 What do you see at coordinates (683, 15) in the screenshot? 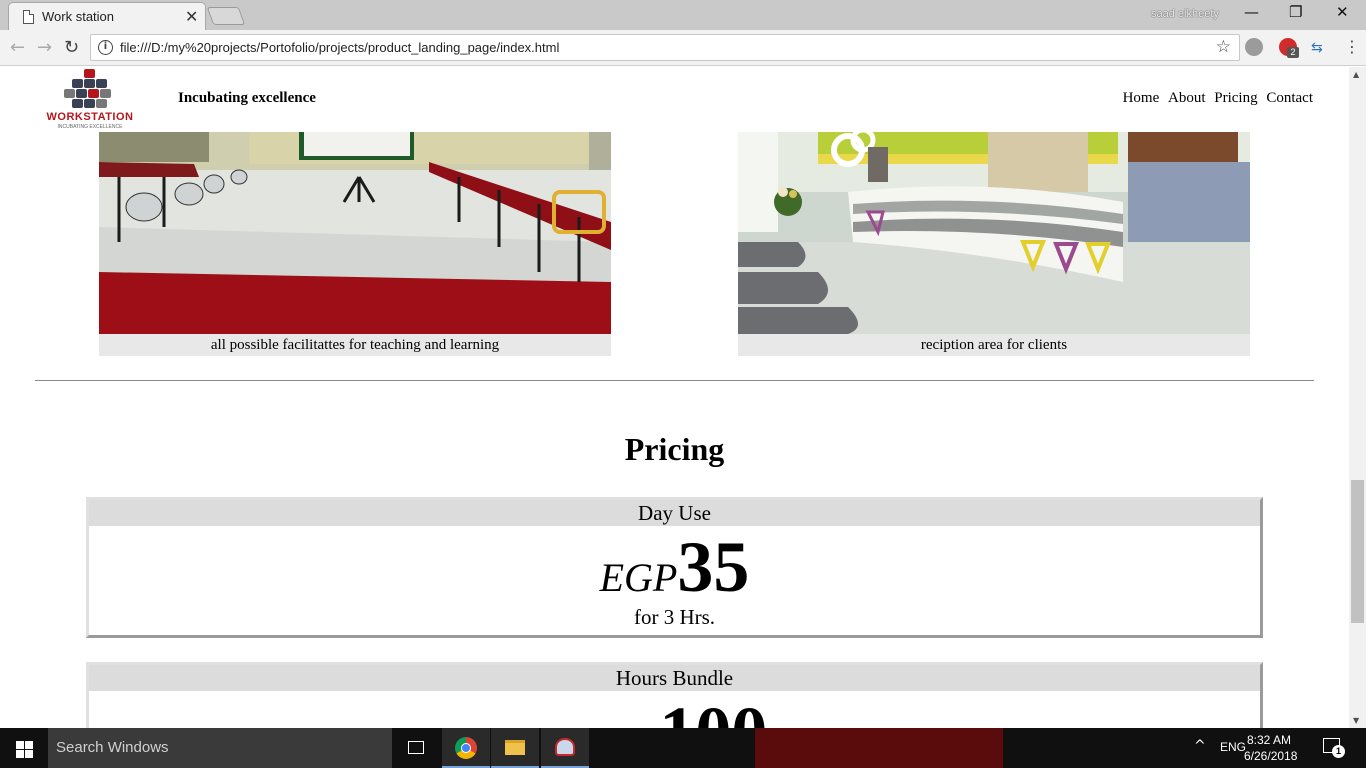
I see `browser-titlebar: Work station ✕ saad elkheety — ❐ ✕` at bounding box center [683, 15].